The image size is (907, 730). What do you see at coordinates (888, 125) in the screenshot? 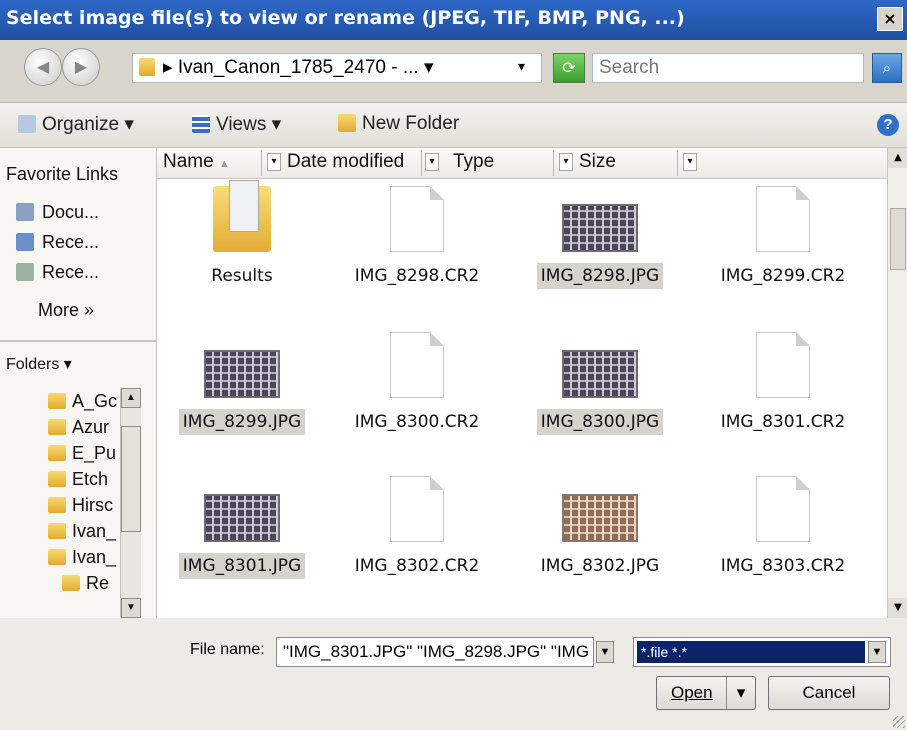
I see `help-icon: ?` at bounding box center [888, 125].